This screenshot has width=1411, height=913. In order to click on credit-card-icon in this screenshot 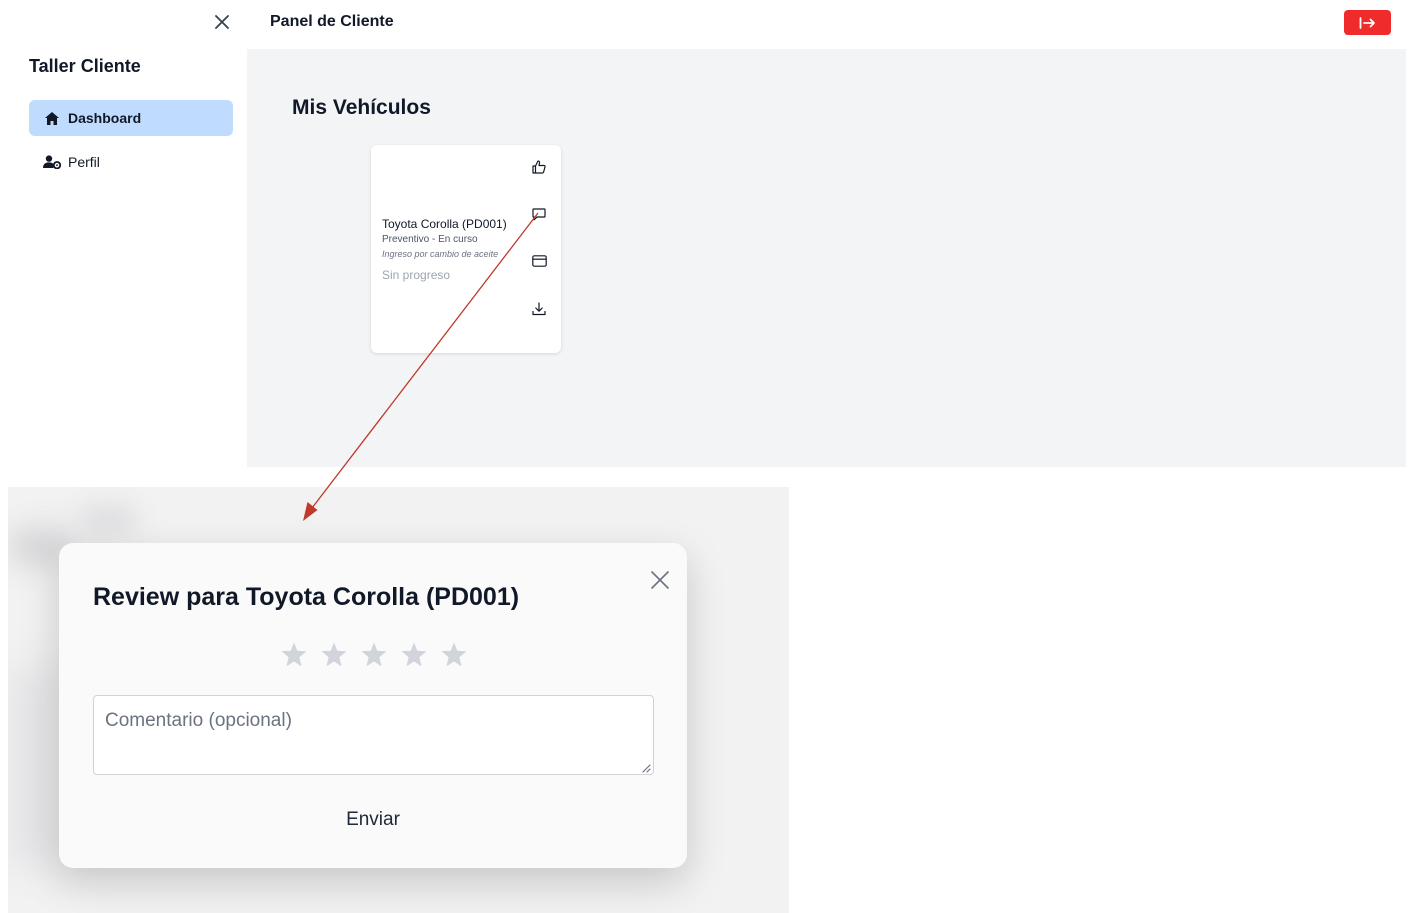, I will do `click(539, 261)`.